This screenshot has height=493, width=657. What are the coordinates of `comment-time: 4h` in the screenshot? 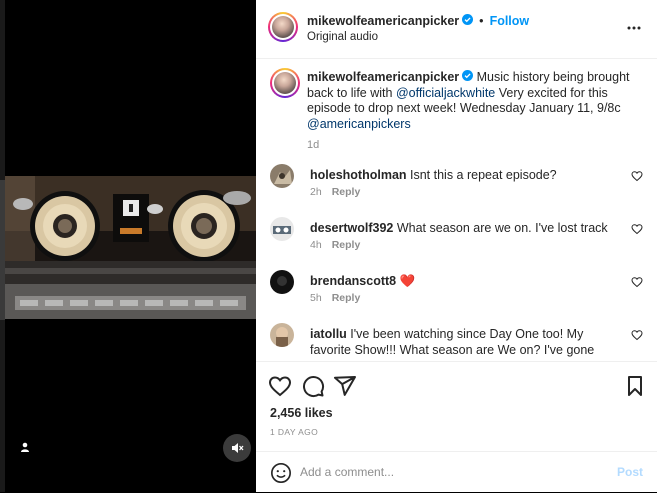 It's located at (316, 245).